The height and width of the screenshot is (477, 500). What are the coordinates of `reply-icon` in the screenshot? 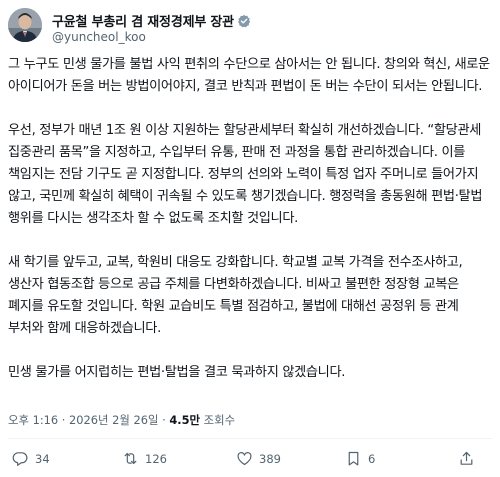 It's located at (20, 459).